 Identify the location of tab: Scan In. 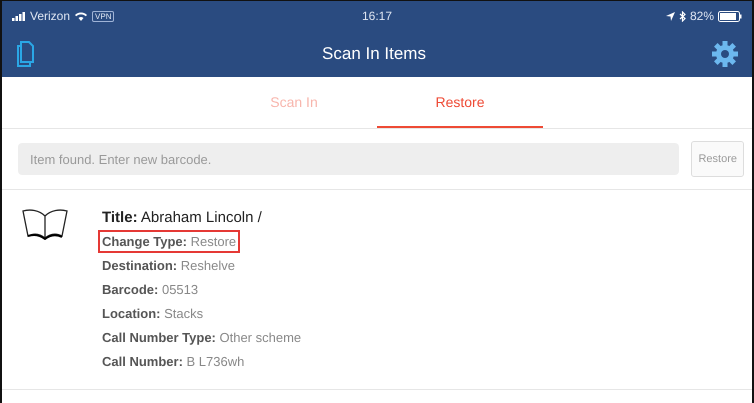
(294, 102).